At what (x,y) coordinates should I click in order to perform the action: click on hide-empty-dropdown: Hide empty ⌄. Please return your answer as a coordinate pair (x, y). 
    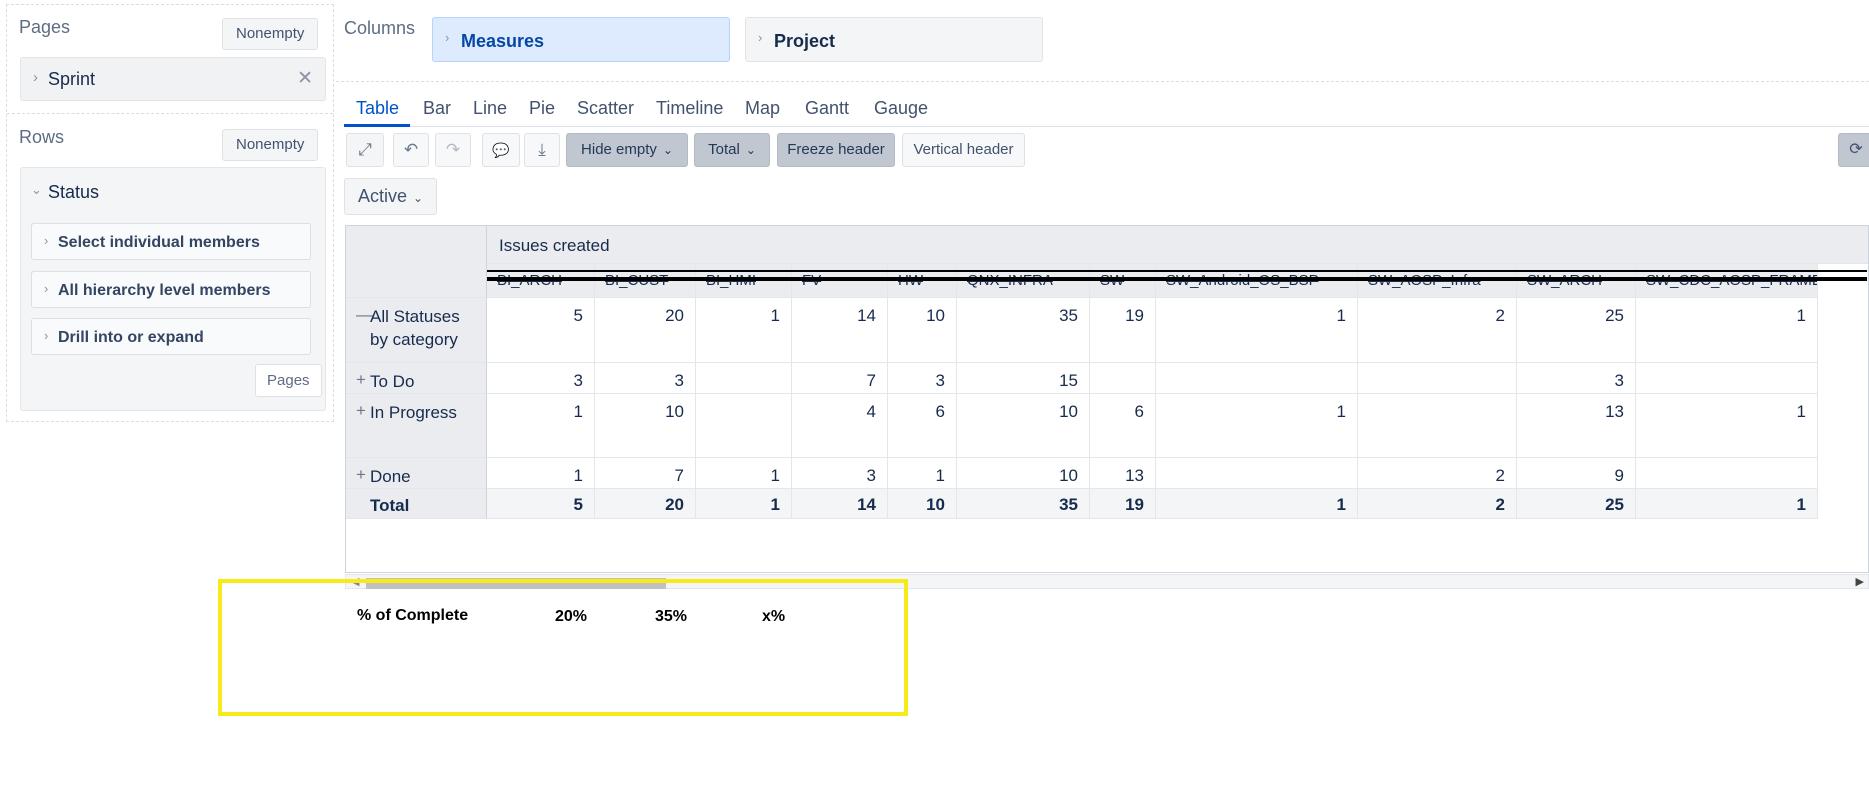
    Looking at the image, I should click on (627, 150).